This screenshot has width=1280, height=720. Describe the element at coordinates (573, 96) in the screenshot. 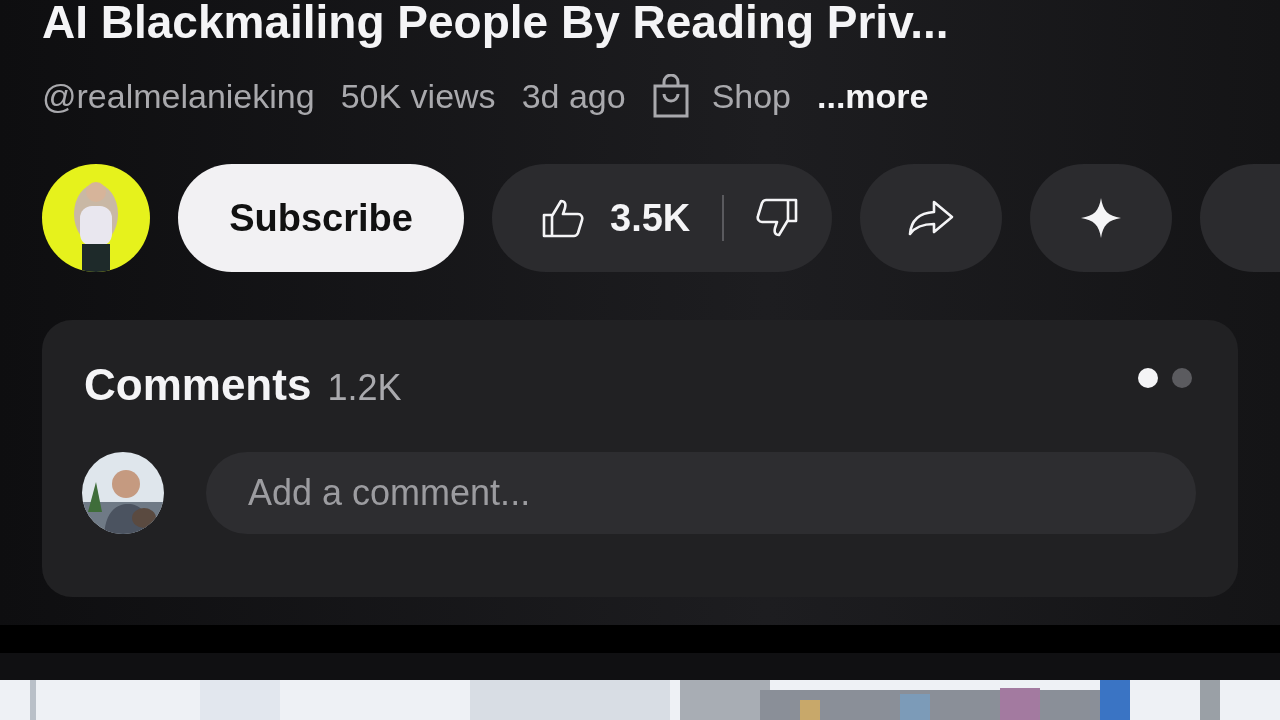

I see `upload-age: 3d ago` at that location.